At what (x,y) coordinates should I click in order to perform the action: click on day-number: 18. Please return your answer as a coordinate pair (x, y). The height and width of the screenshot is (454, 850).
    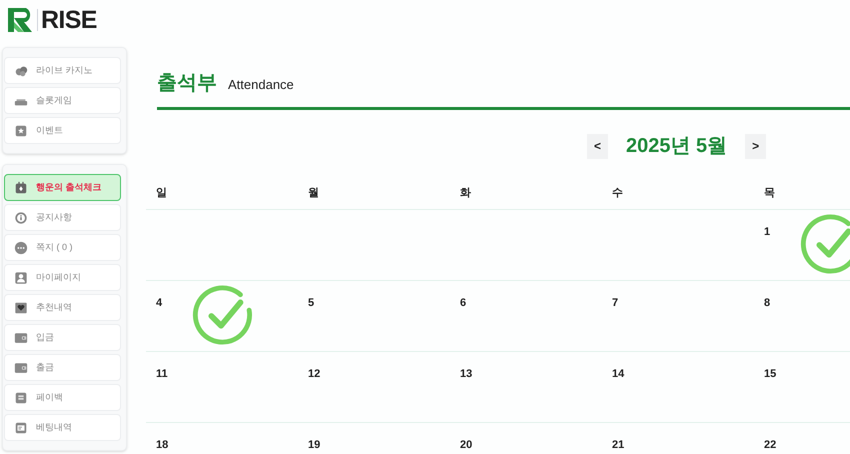
    Looking at the image, I should click on (162, 445).